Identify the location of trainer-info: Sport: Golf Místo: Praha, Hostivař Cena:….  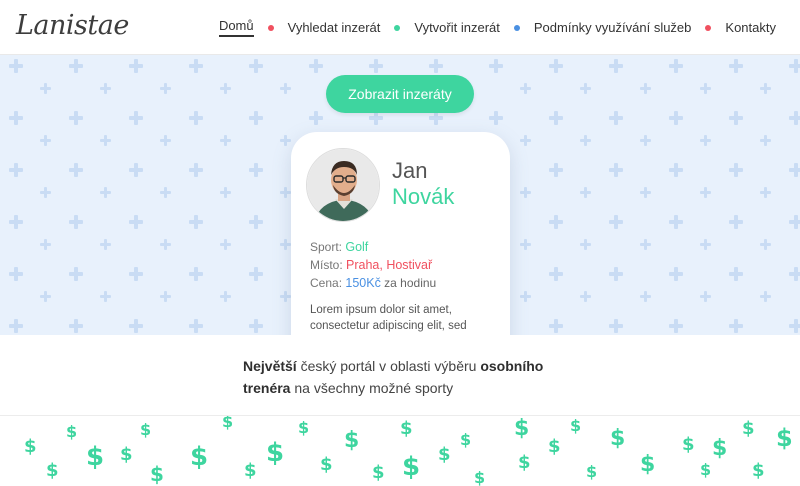
(373, 265).